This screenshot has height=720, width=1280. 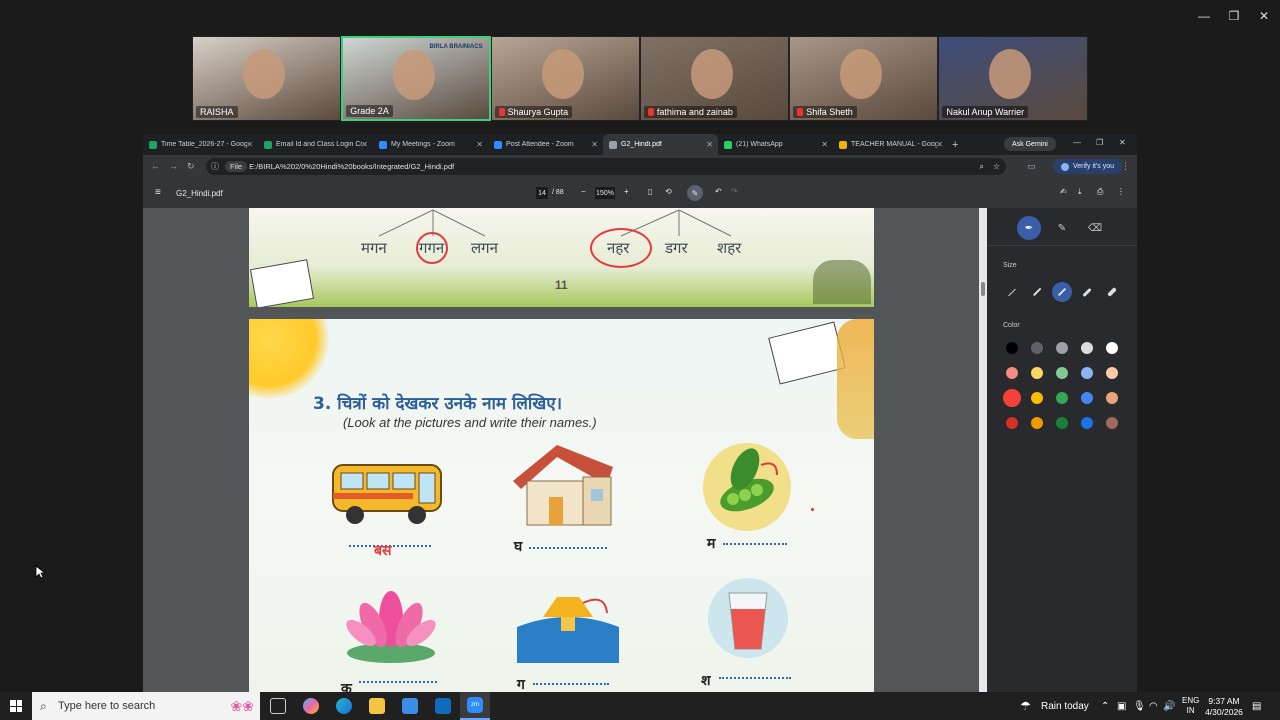 What do you see at coordinates (1013, 78) in the screenshot?
I see `participant-tile: Nakul Anup Warrier` at bounding box center [1013, 78].